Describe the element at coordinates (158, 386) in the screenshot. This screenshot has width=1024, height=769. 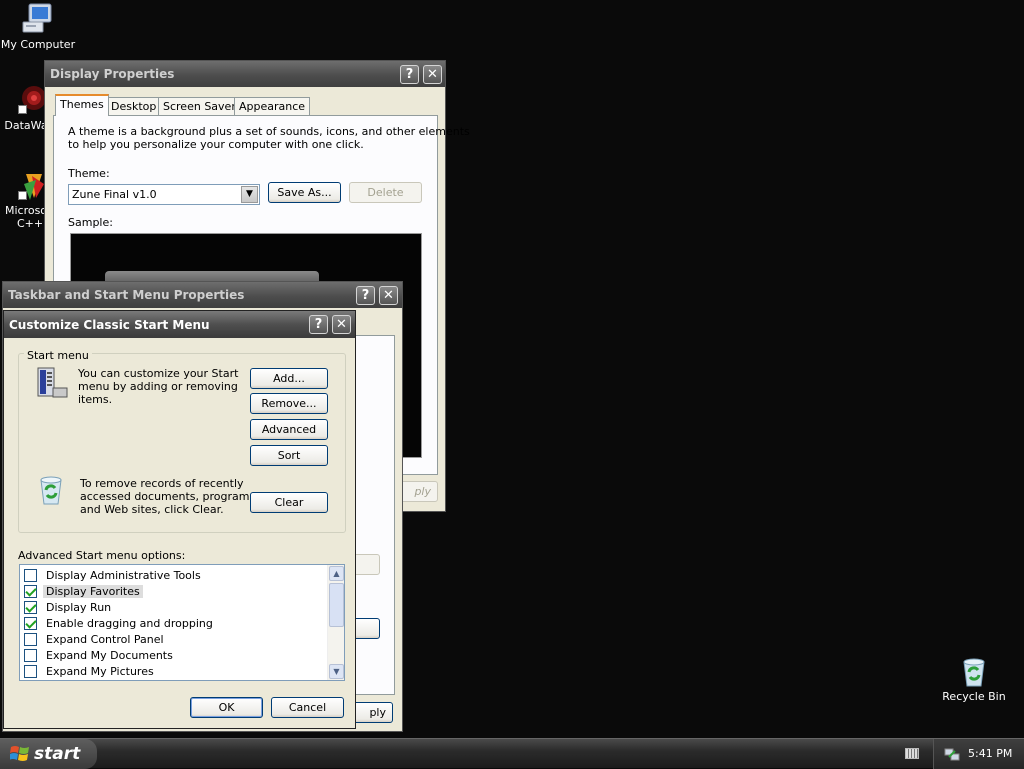
I see `customize-description-l2: menu by adding or removing` at that location.